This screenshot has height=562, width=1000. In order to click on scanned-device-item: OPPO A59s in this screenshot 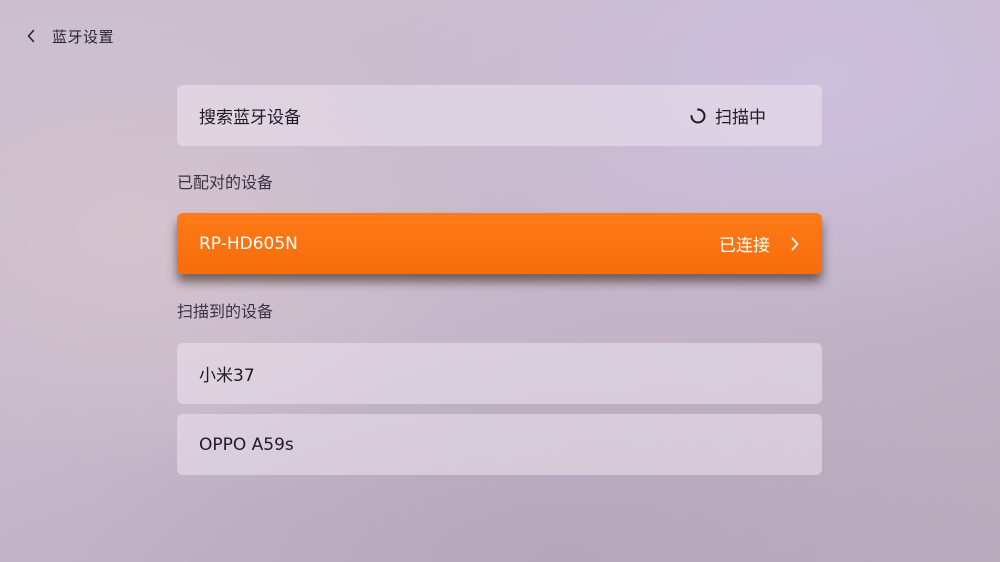, I will do `click(499, 444)`.